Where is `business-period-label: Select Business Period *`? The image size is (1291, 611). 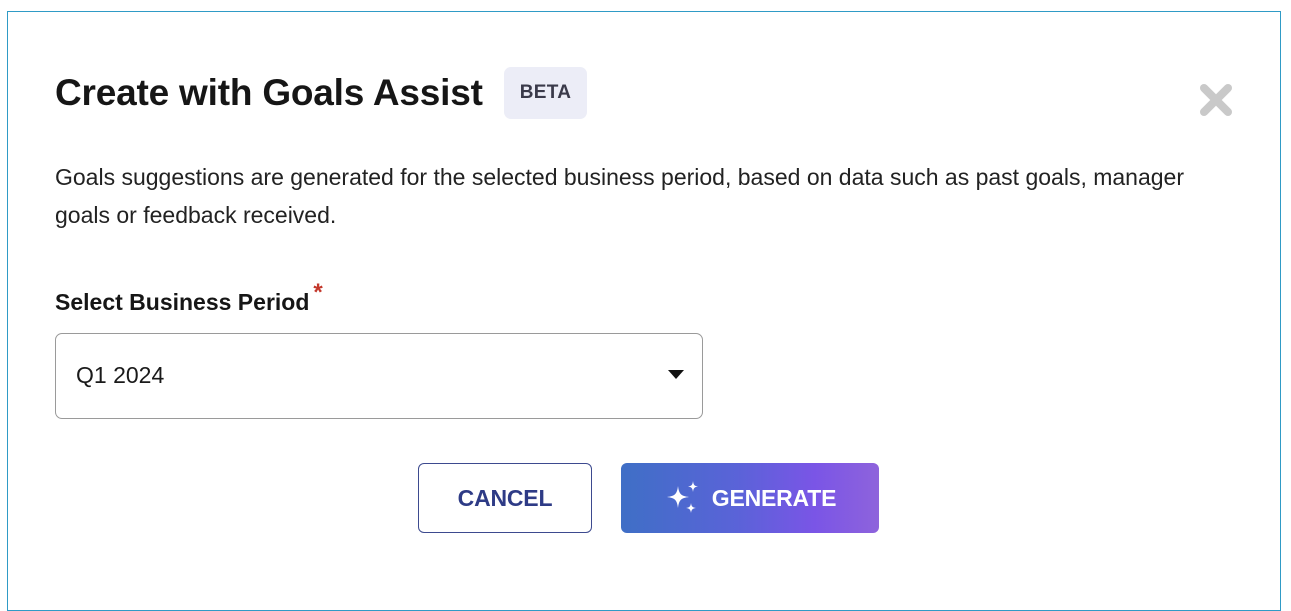 business-period-label: Select Business Period * is located at coordinates (189, 298).